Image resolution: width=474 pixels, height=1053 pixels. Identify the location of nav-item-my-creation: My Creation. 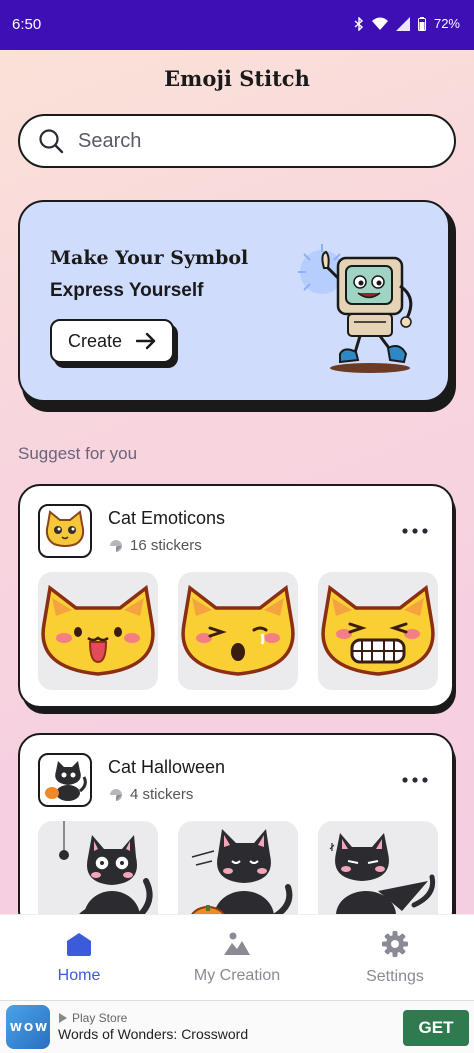
(237, 957).